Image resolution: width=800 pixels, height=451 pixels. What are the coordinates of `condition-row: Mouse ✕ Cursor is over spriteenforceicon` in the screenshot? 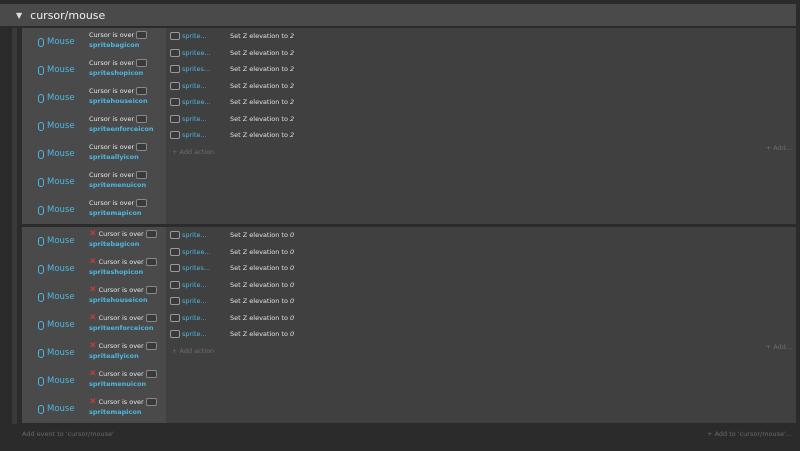 It's located at (94, 325).